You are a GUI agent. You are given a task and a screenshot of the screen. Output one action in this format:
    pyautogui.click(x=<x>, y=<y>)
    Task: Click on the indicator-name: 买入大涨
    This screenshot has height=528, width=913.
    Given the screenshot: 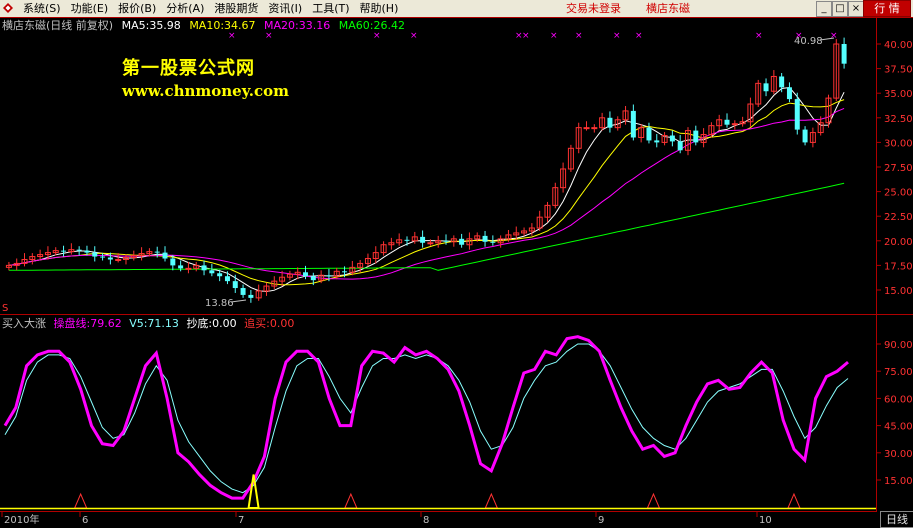 What is the action you would take?
    pyautogui.click(x=24, y=323)
    